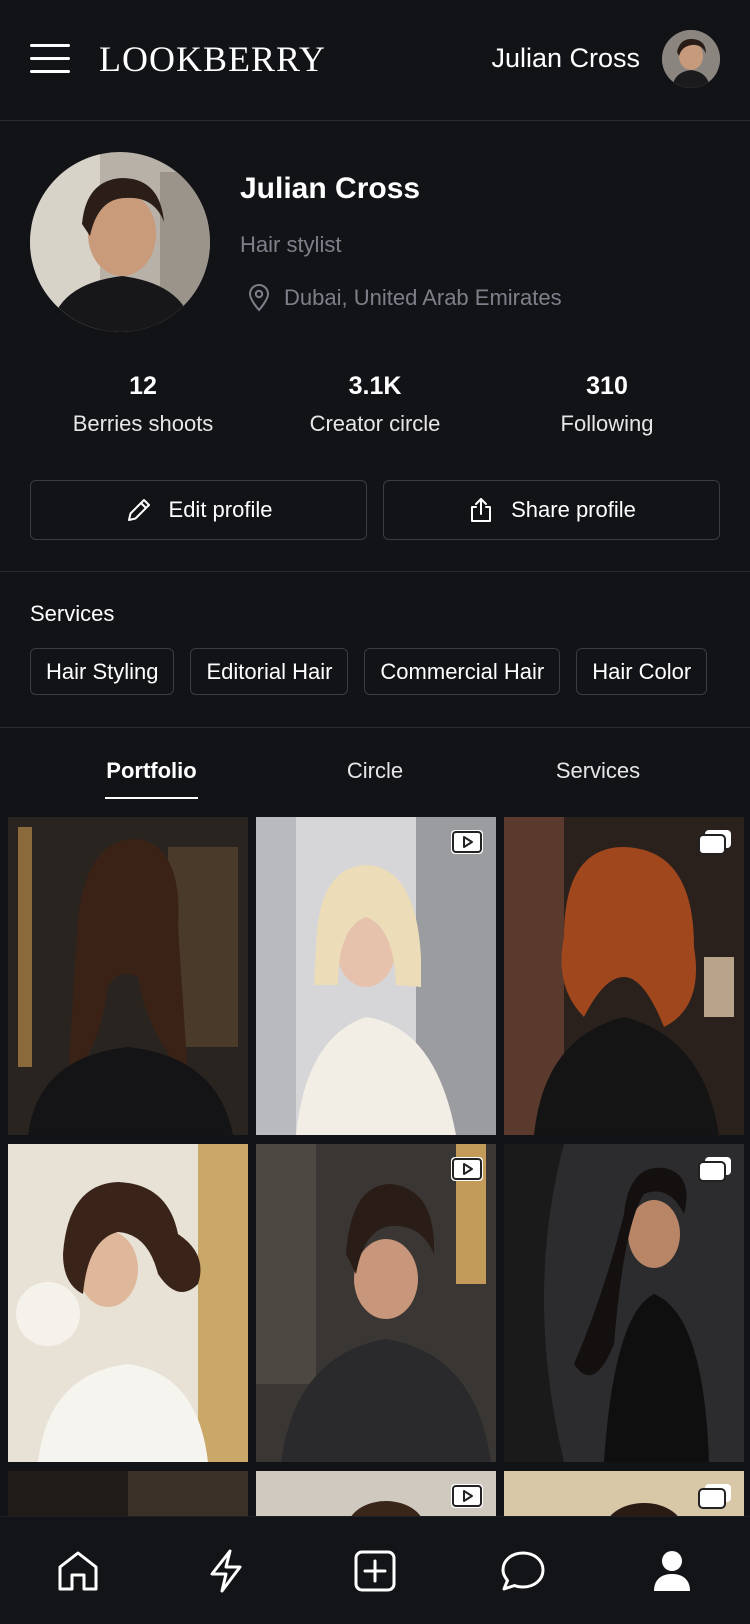 This screenshot has height=1624, width=750. Describe the element at coordinates (573, 509) in the screenshot. I see `share-profile-label: Share profile` at that location.